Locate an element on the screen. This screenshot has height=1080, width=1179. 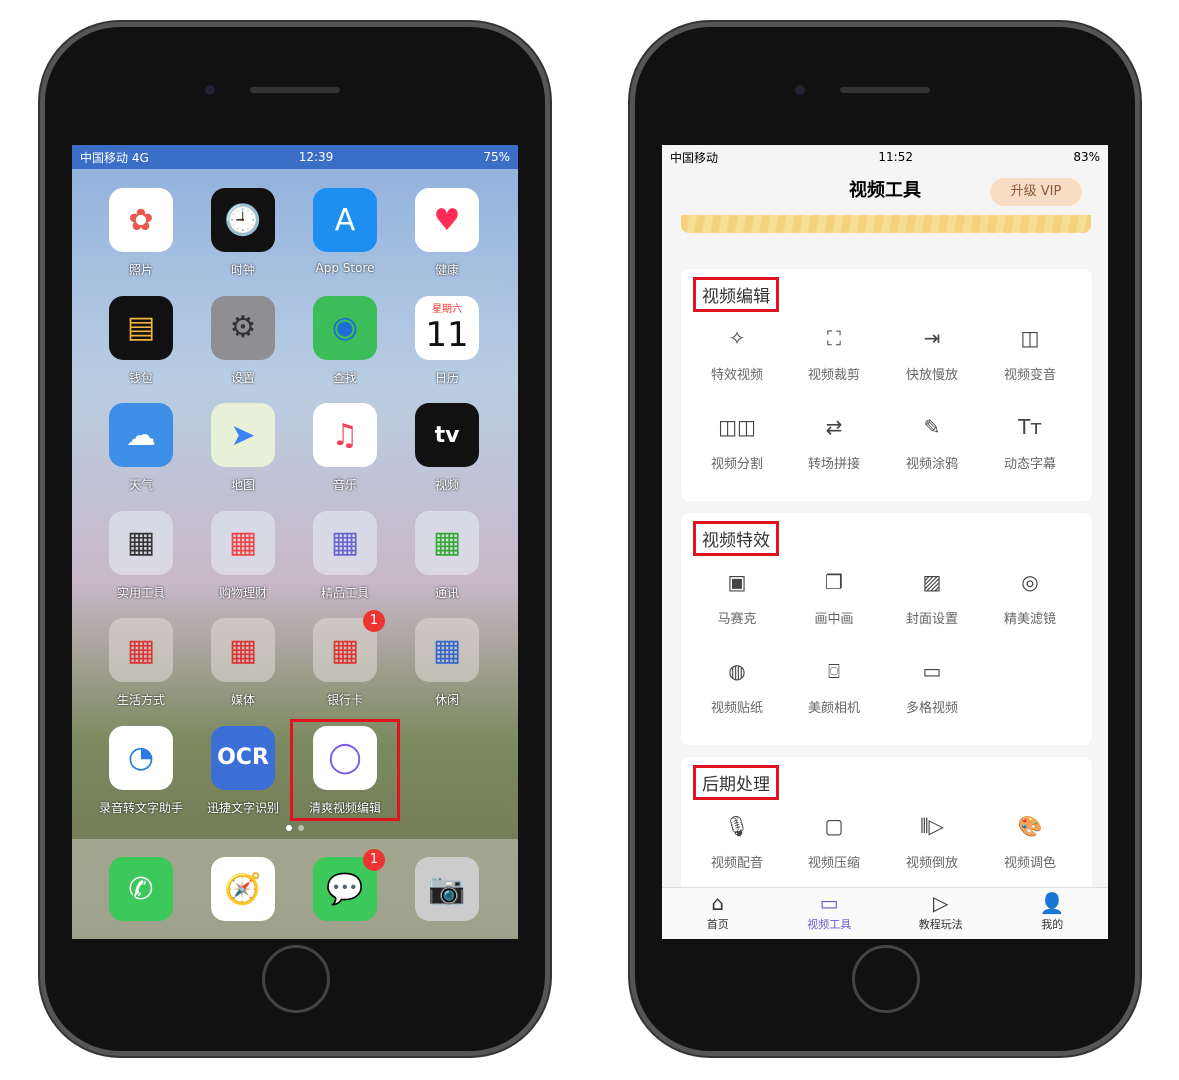
app-健康: ♥ 健康 is located at coordinates (447, 233).